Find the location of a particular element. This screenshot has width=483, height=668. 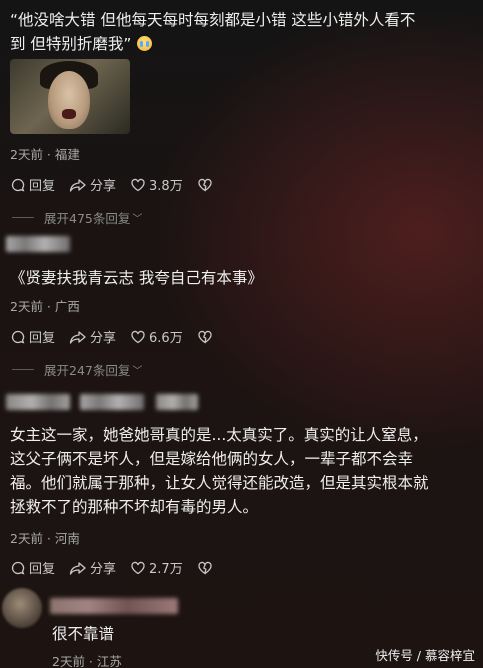

comment-3-line-3: 福。他们就属于那种，让女人觉得还能改造，但是其实根本就 is located at coordinates (219, 483).